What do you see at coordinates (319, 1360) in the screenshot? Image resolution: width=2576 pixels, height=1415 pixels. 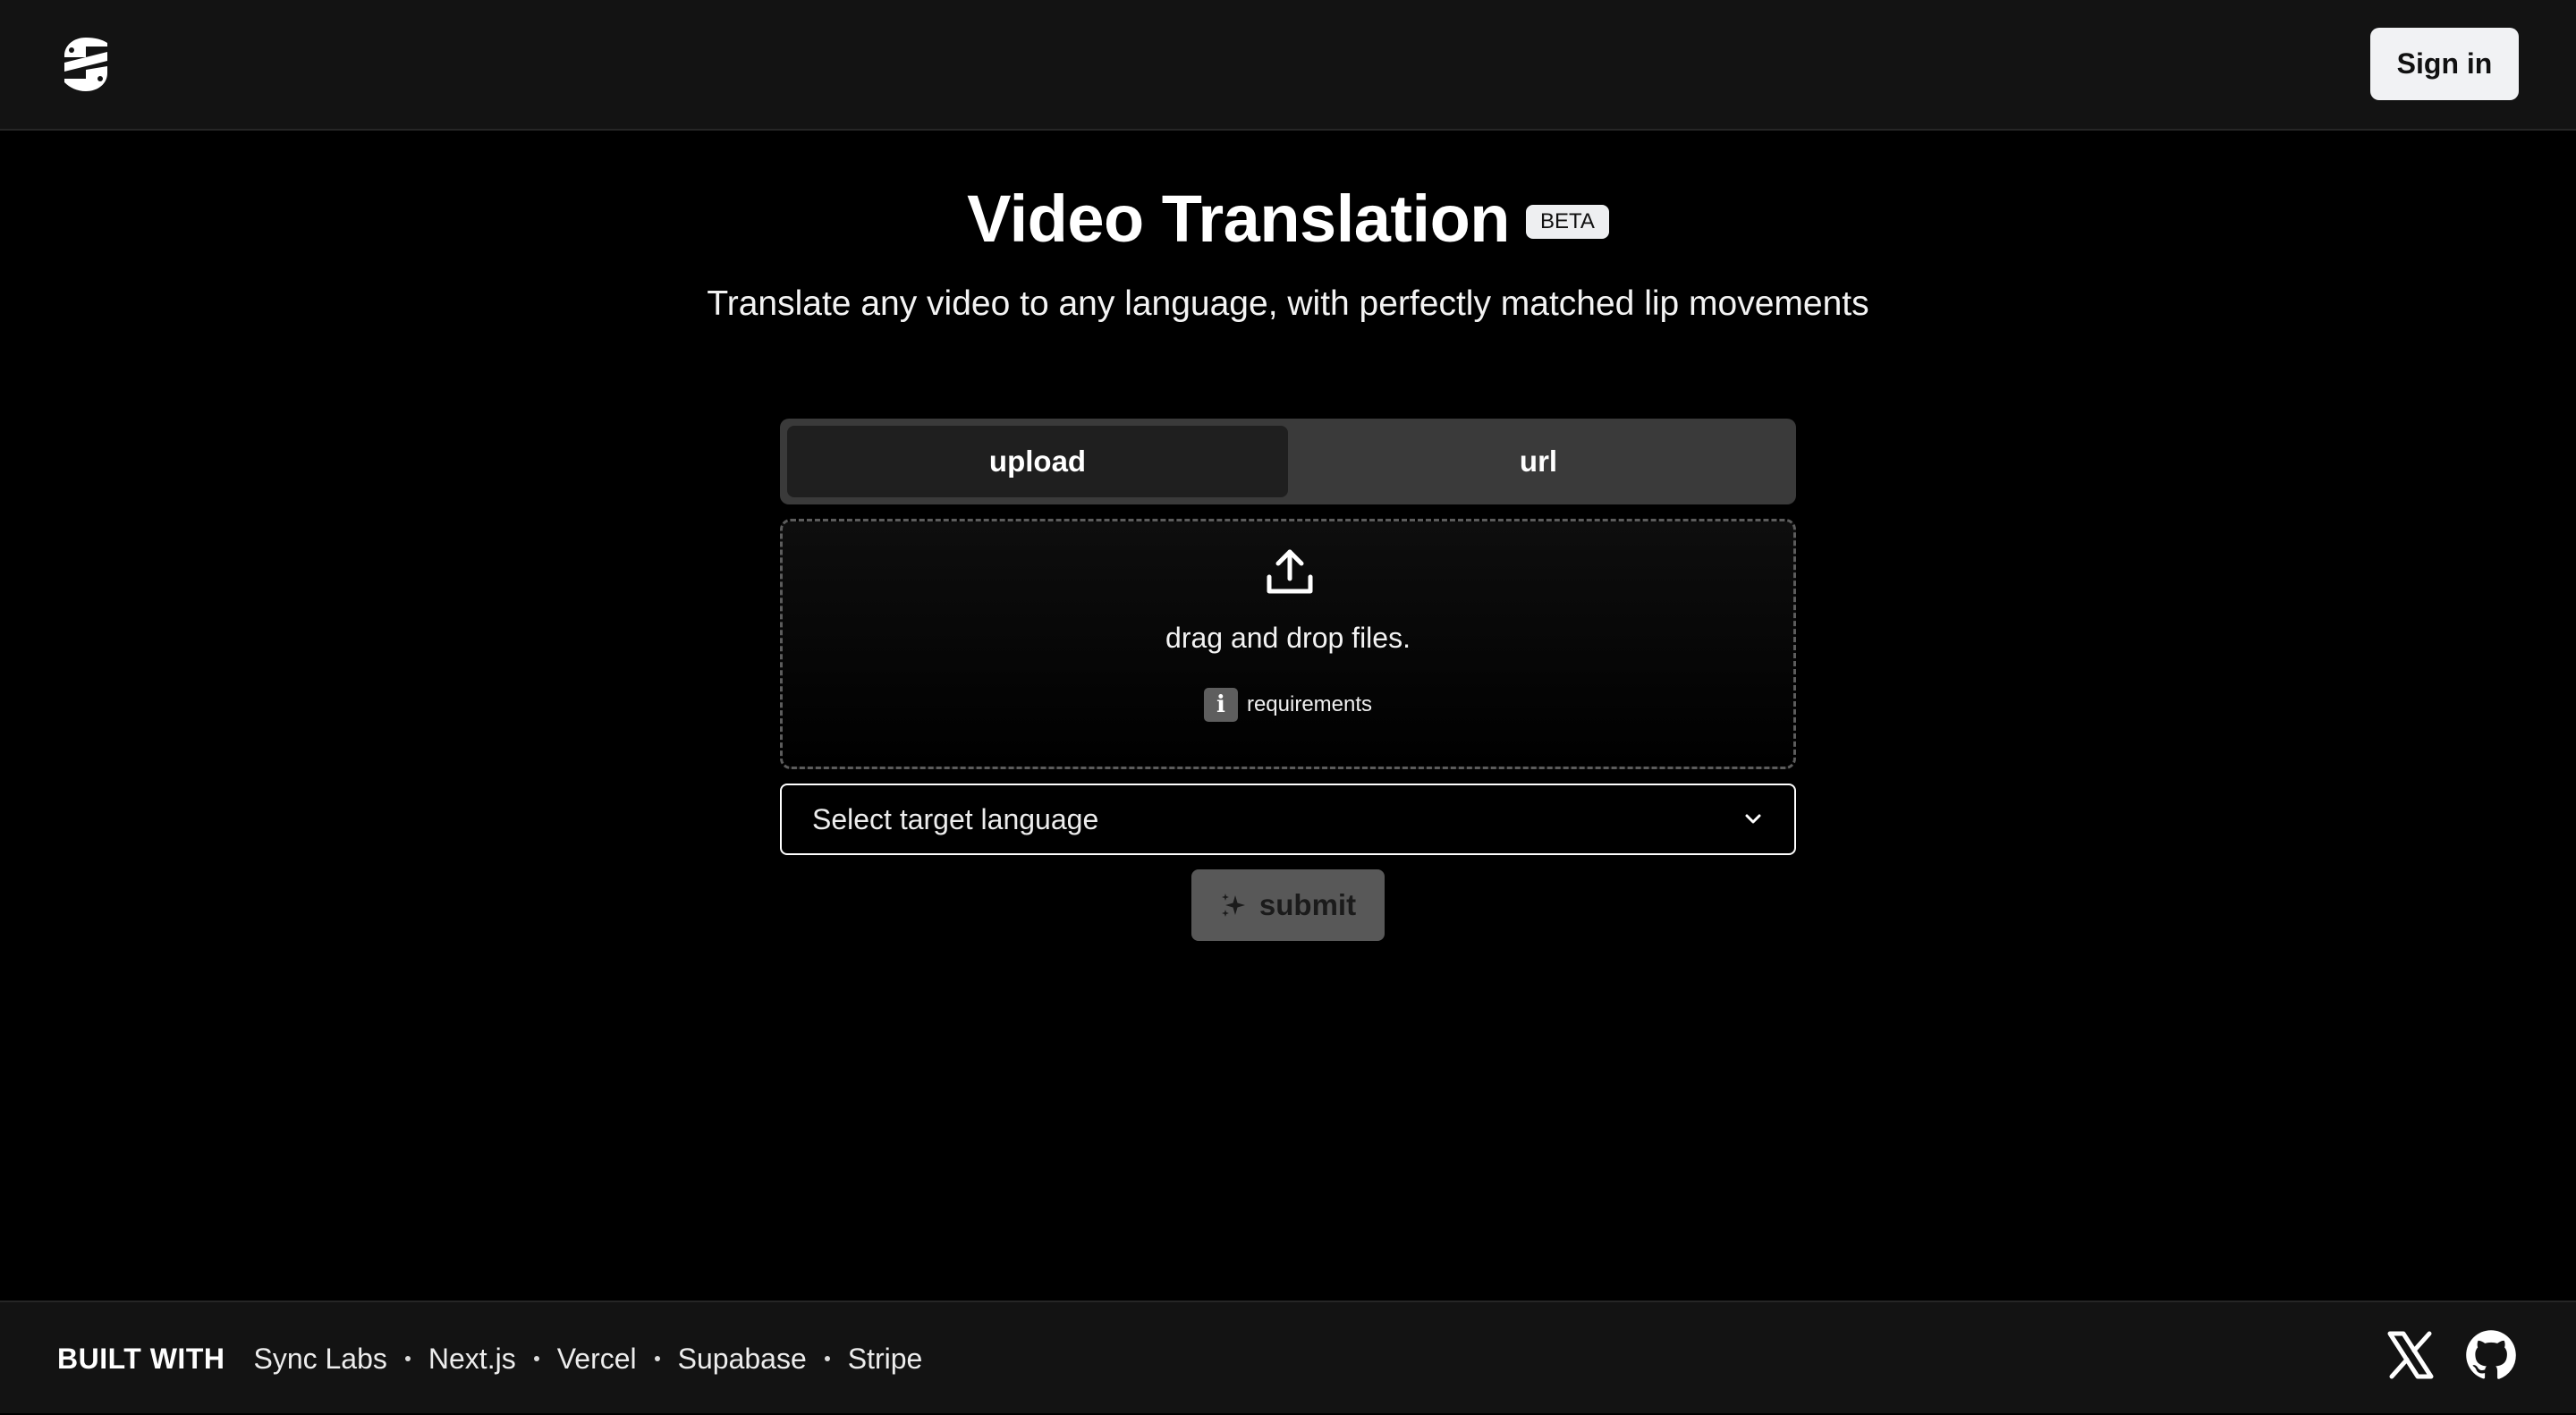 I see `tech-link-sync-labs: Sync Labs` at bounding box center [319, 1360].